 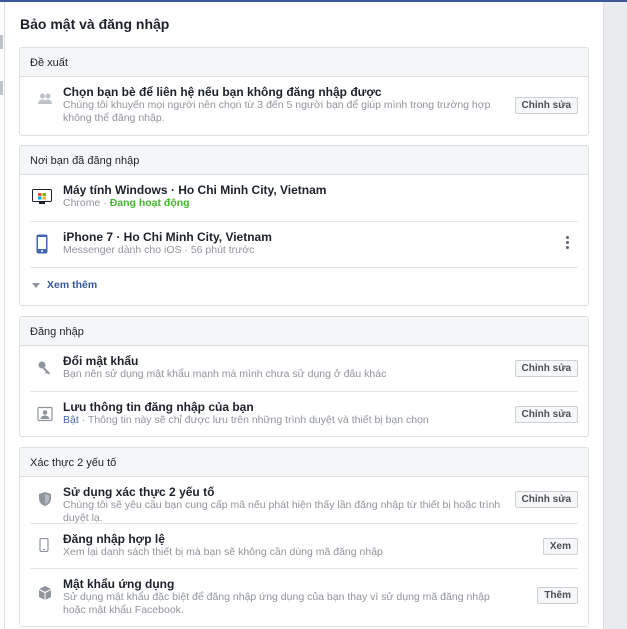 I want to click on section-header: Nơi bạn đã đăng nhập, so click(x=304, y=160).